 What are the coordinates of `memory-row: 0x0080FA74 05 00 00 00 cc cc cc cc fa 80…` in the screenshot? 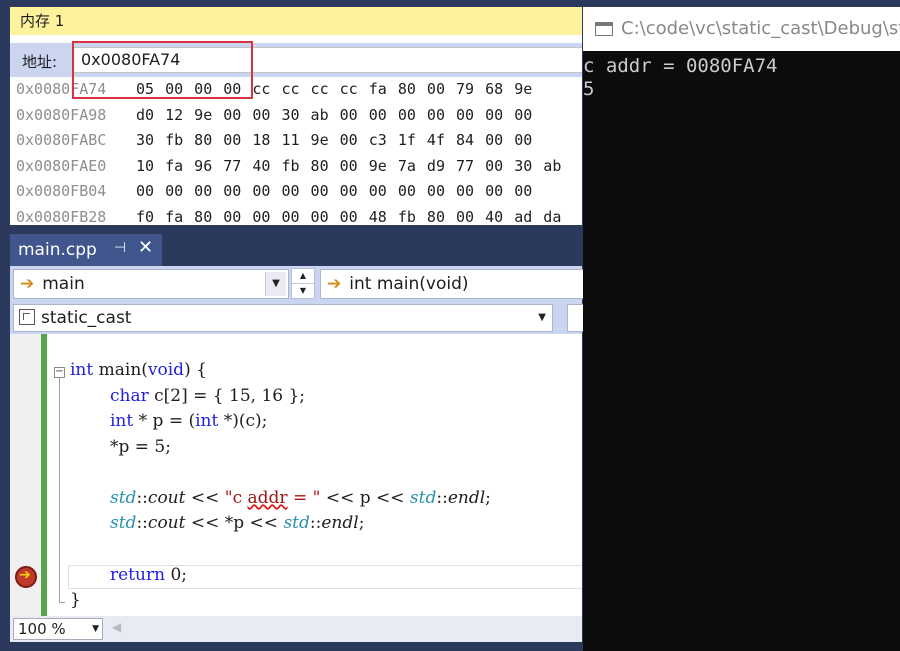 It's located at (296, 90).